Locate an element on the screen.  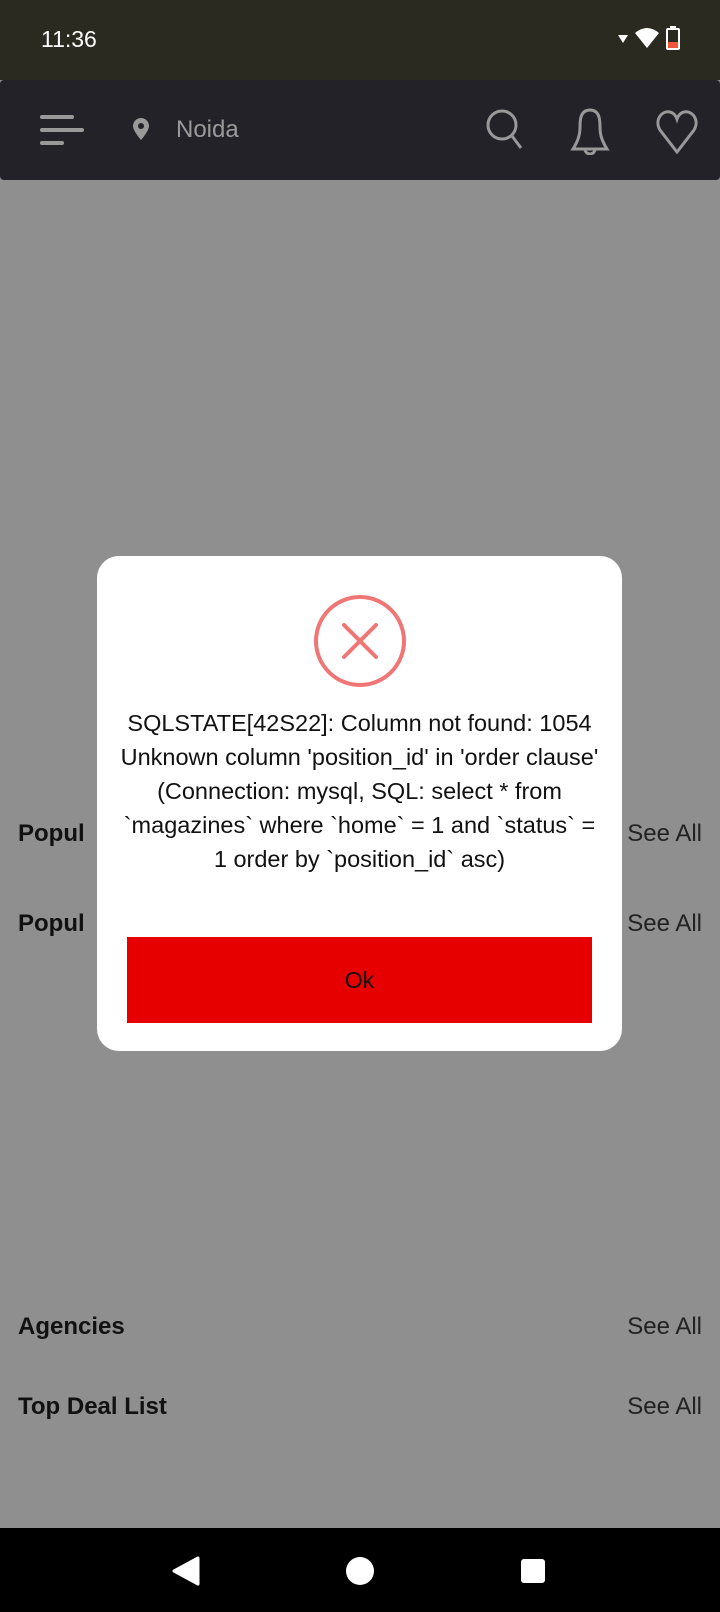
section-top-deal-list: Top Deal List See All is located at coordinates (360, 1407).